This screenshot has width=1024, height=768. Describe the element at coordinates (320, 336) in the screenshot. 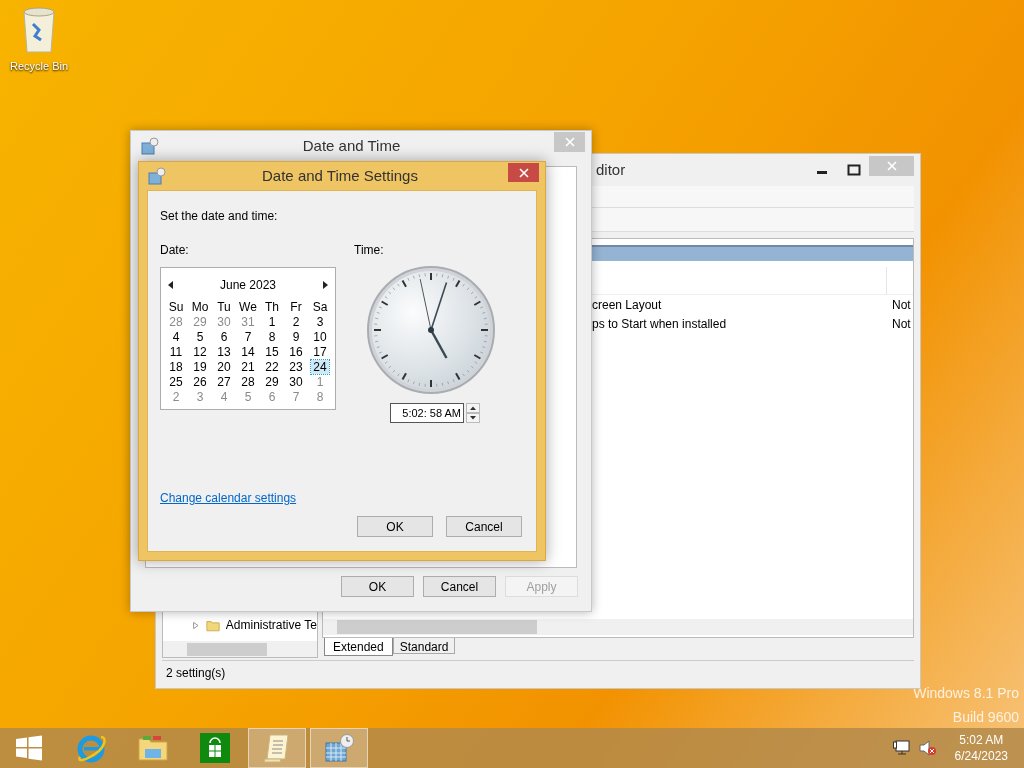

I see `calendar-day: 10` at that location.